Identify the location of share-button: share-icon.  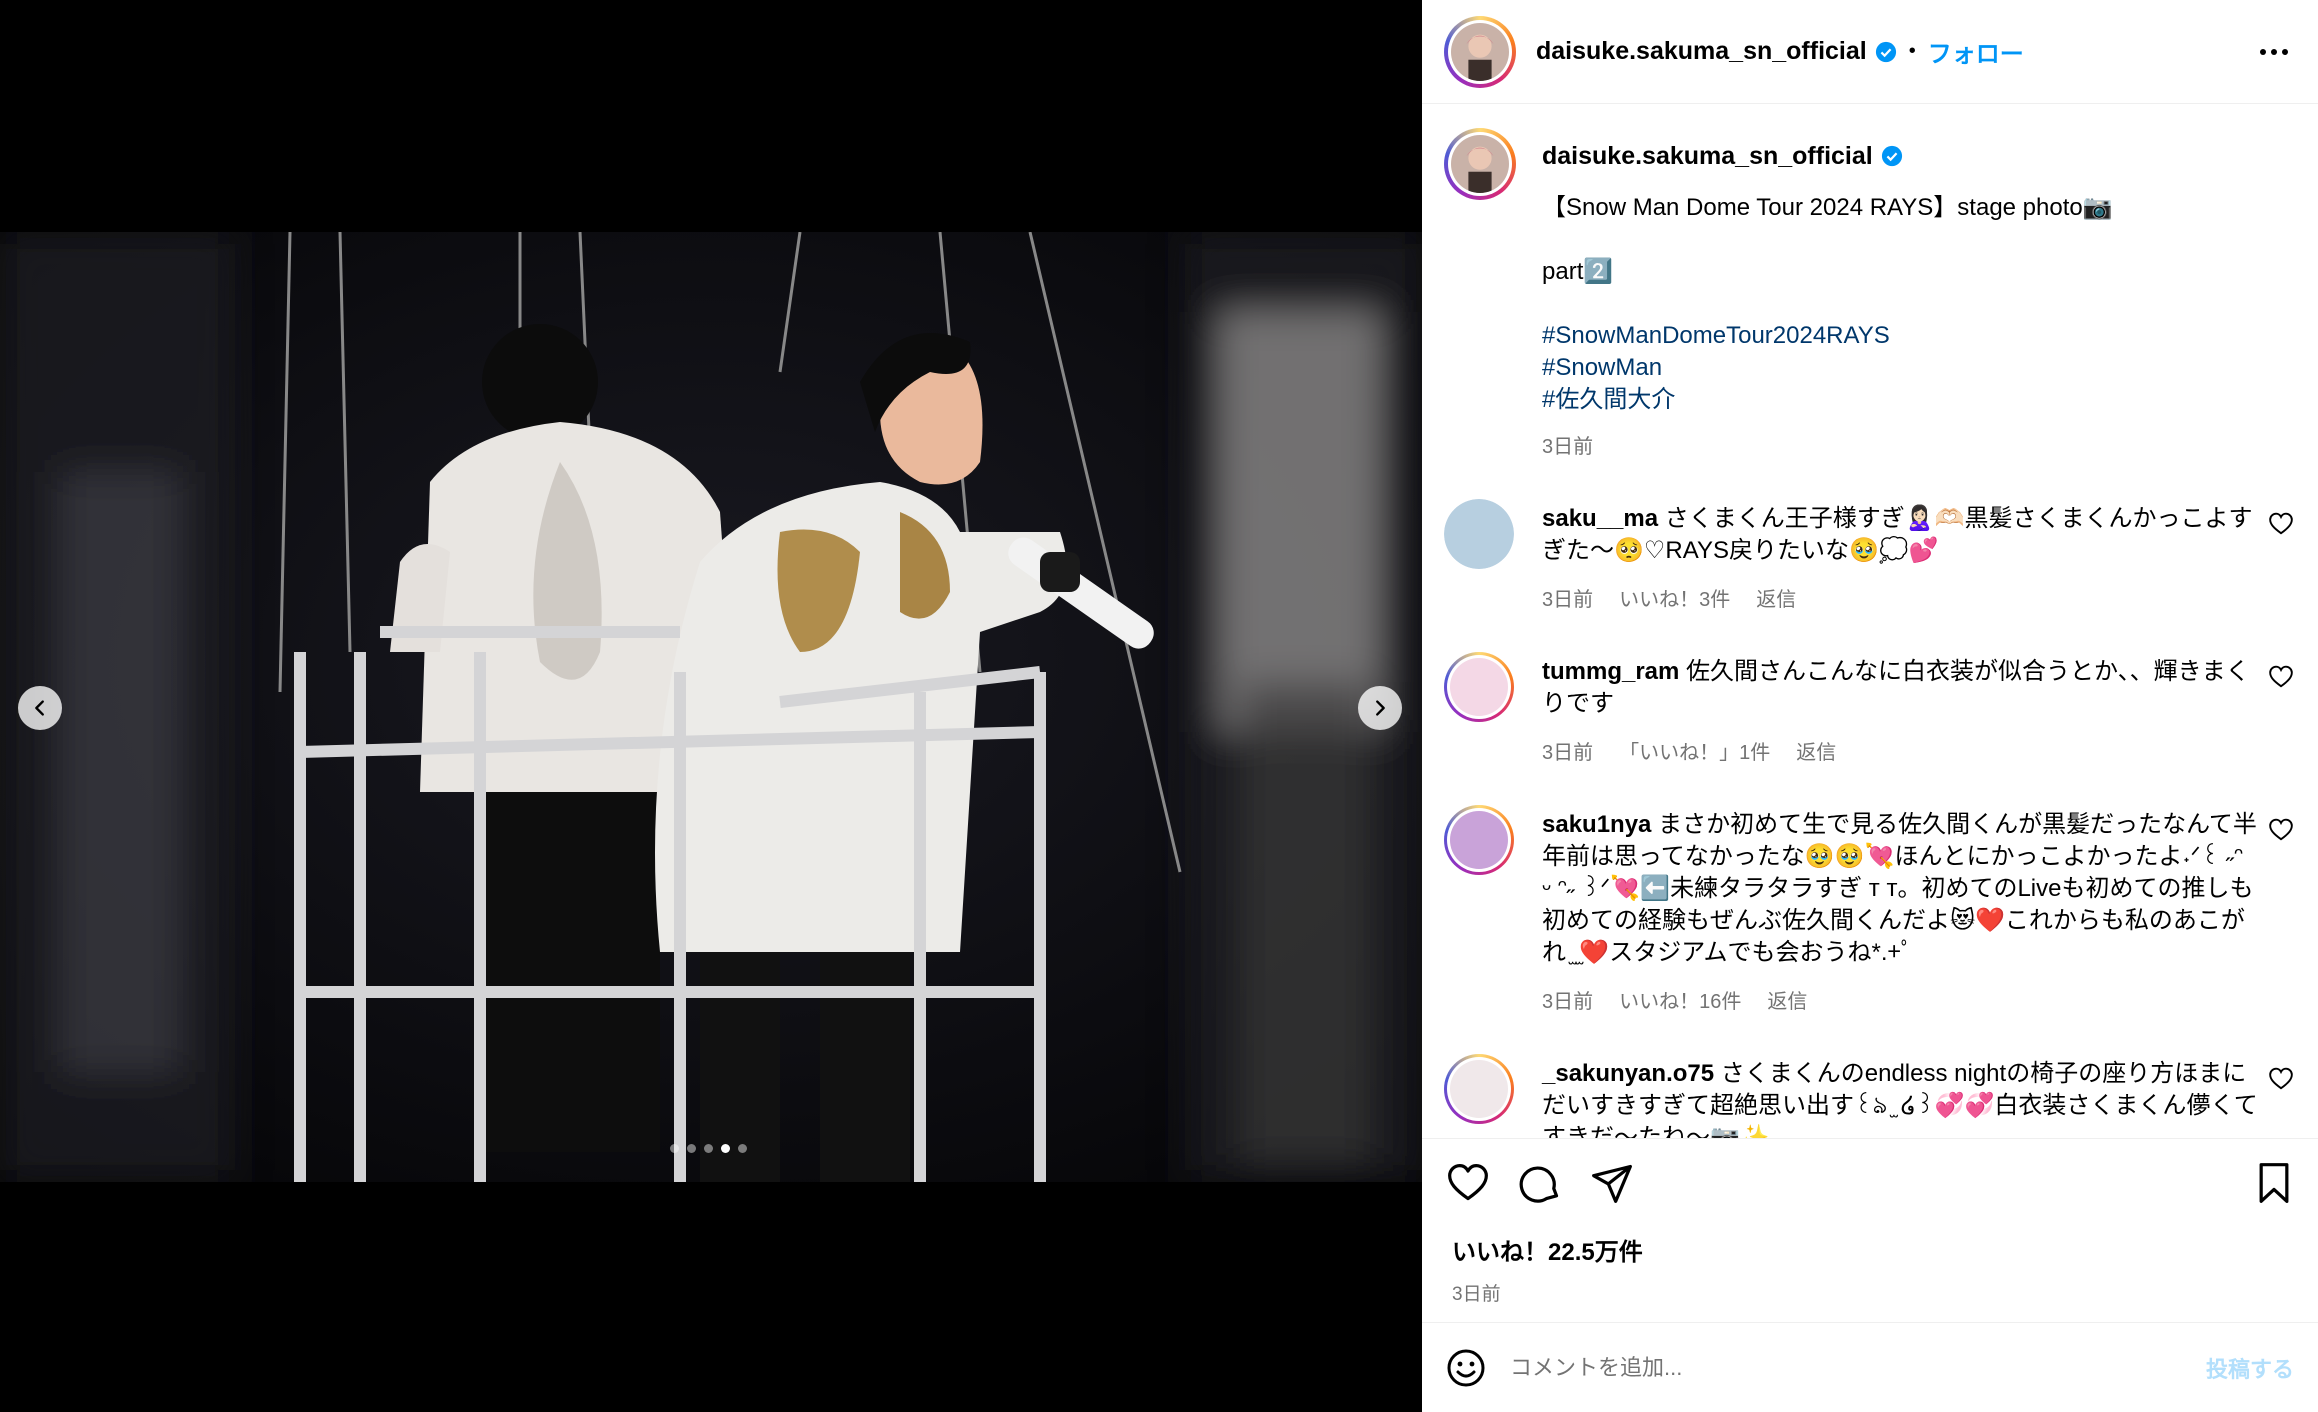
(1612, 1183).